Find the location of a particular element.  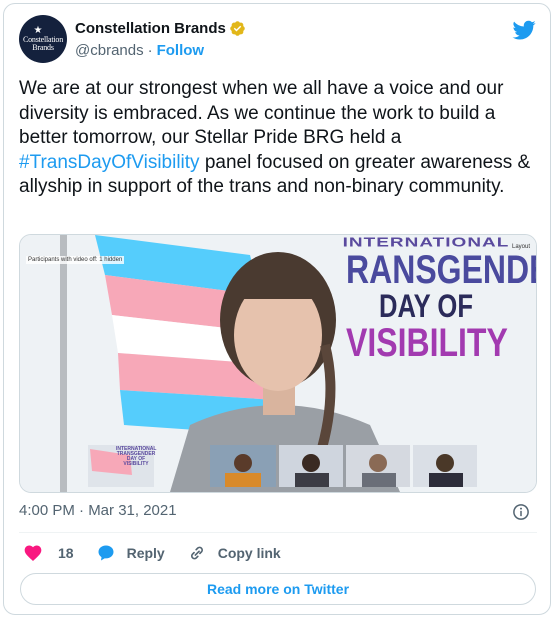

like-button: 18 is located at coordinates (48, 553).